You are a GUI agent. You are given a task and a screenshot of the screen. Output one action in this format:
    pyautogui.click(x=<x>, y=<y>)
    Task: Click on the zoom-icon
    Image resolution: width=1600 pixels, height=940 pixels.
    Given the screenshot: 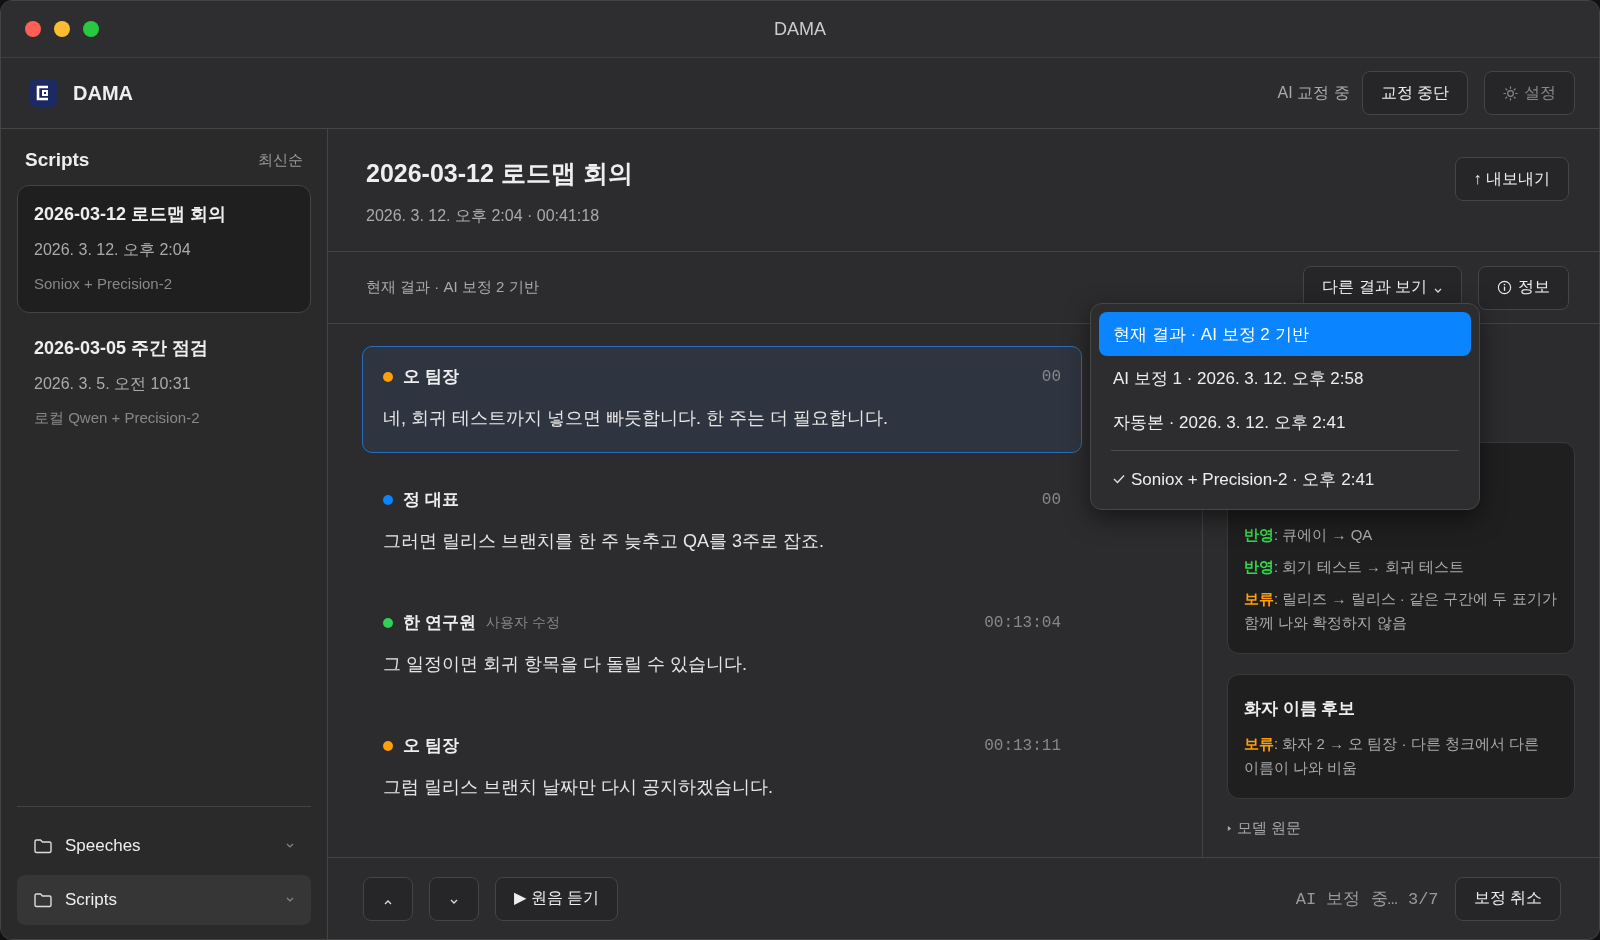 What is the action you would take?
    pyautogui.click(x=91, y=29)
    